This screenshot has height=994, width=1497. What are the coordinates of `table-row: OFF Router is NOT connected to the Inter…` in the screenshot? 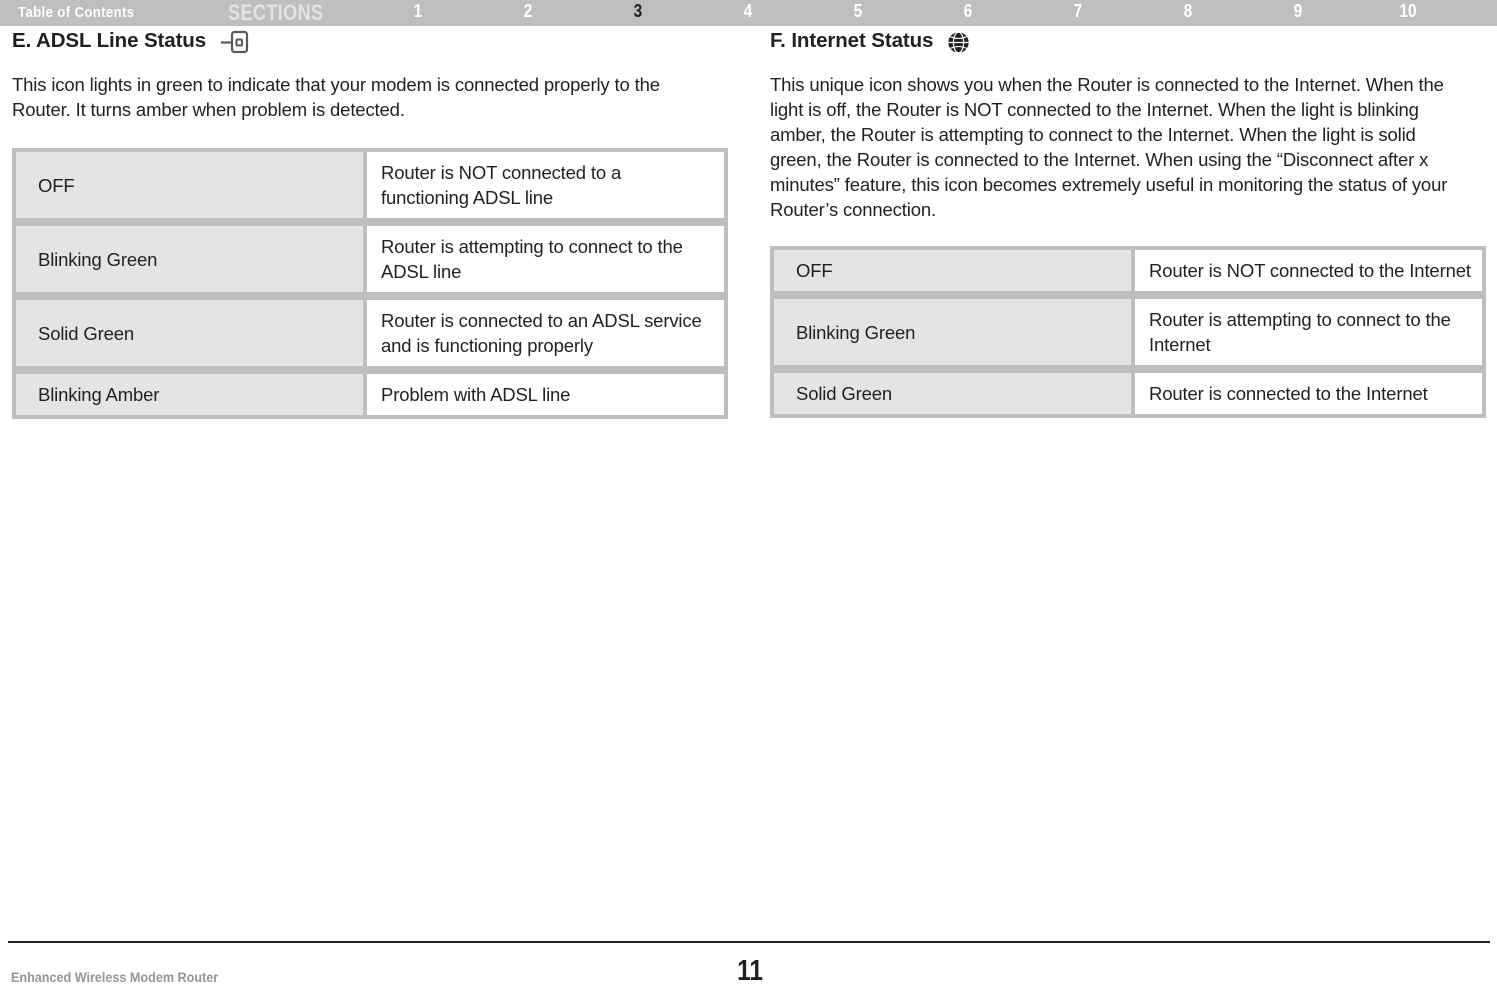 It's located at (1128, 270).